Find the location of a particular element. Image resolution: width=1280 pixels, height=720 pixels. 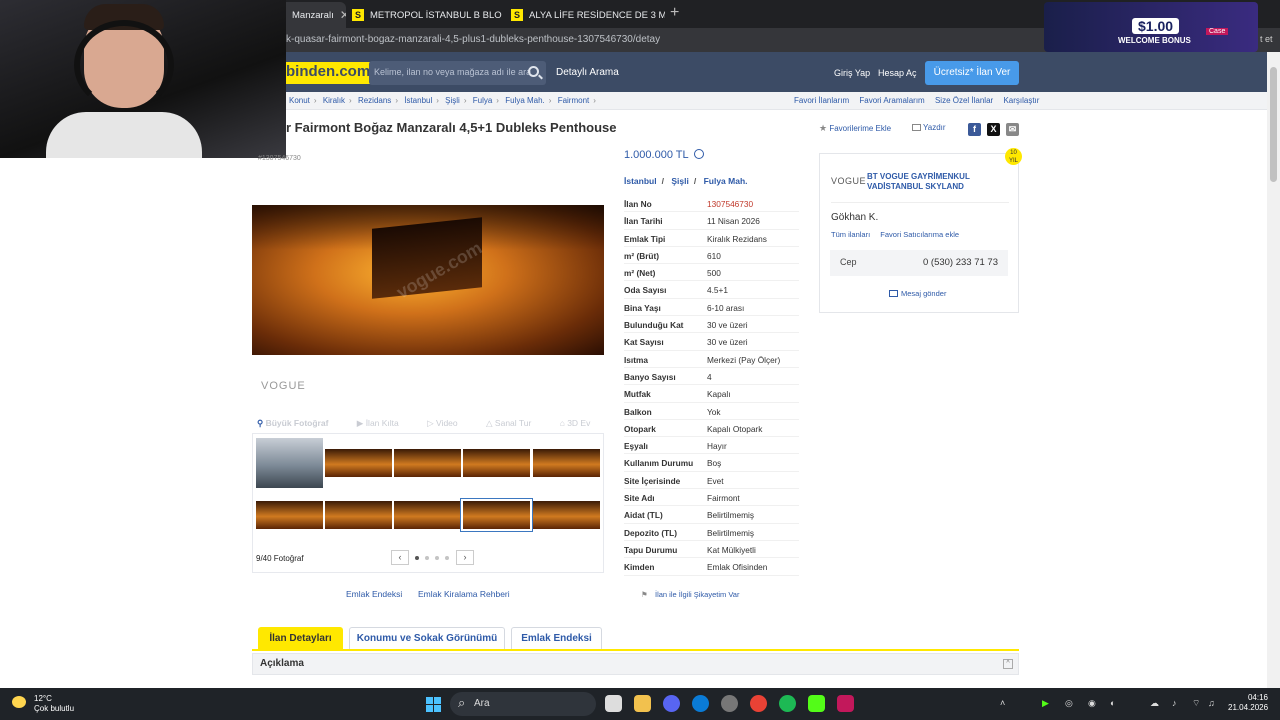

tab-real-estate-index: Emlak Endeksi is located at coordinates (556, 638).